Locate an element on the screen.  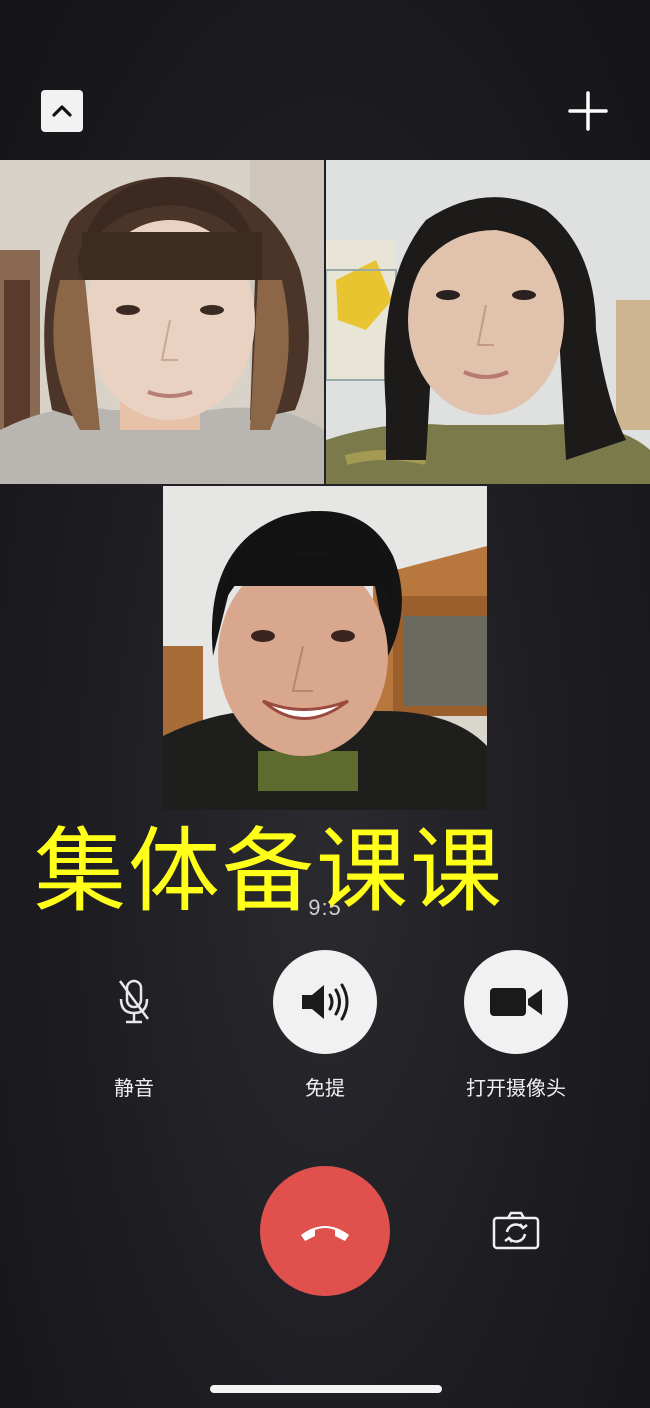
video-camera-icon is located at coordinates (516, 1002).